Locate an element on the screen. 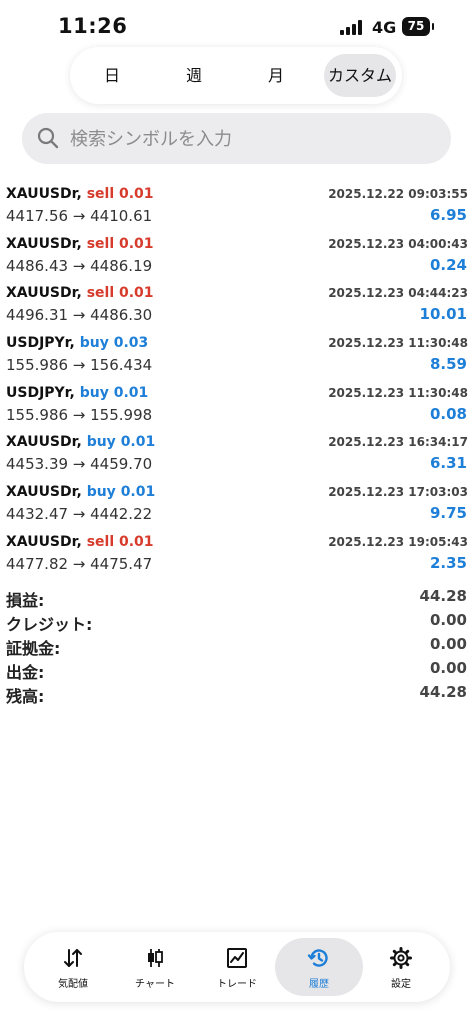 The height and width of the screenshot is (1024, 473). trade-profit: 6.95 is located at coordinates (448, 215).